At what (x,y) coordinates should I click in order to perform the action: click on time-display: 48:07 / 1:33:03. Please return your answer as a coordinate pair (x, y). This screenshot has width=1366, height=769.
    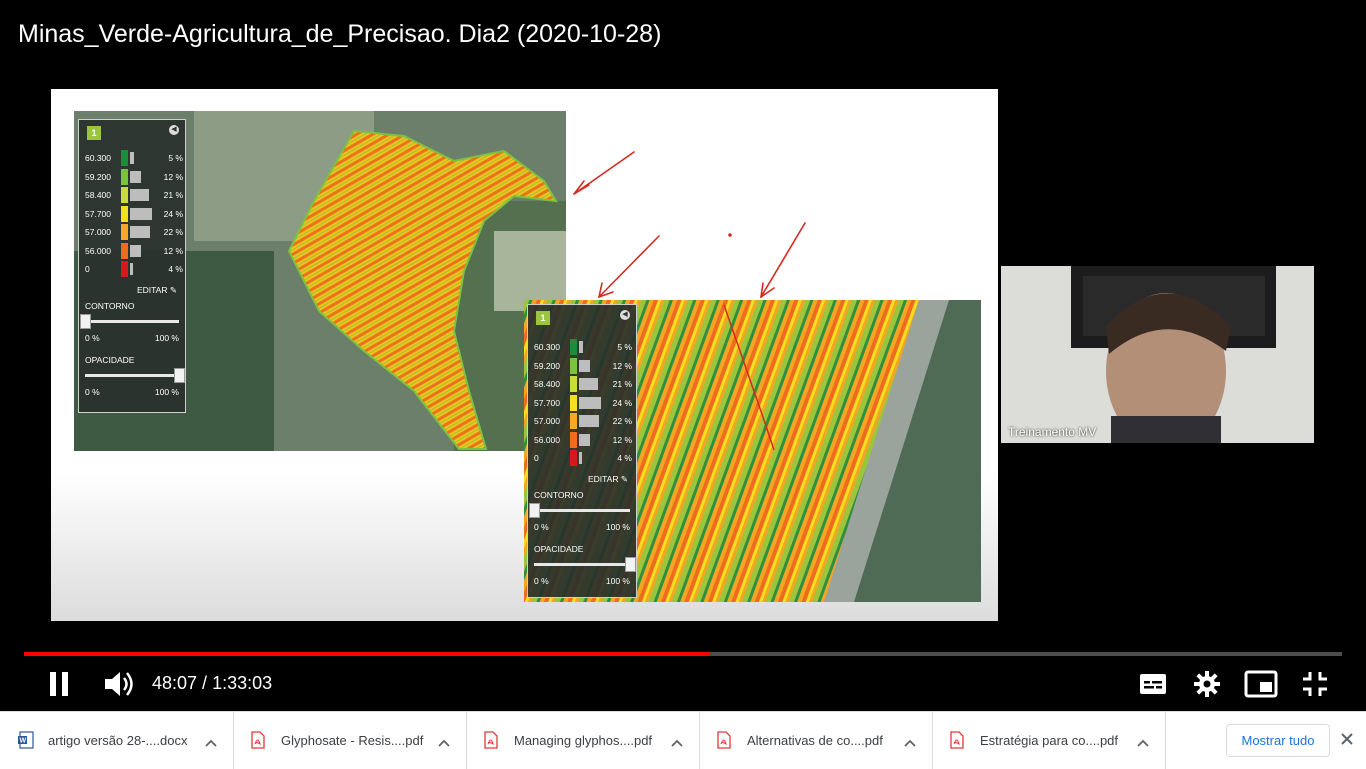
    Looking at the image, I should click on (212, 683).